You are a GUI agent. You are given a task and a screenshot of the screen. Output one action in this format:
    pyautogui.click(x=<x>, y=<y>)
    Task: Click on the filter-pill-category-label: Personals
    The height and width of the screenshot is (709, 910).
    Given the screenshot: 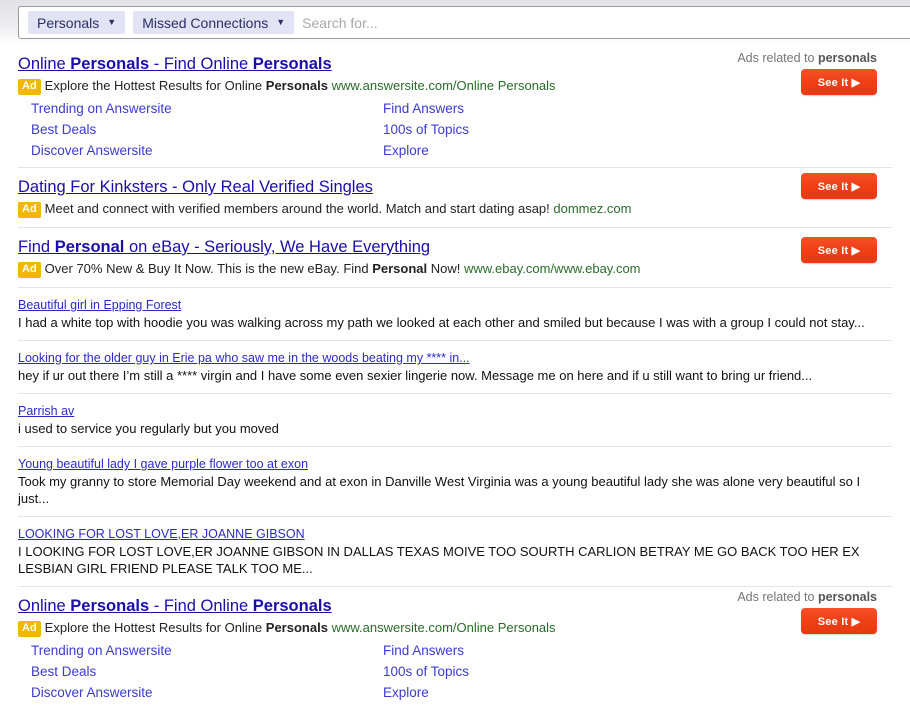 What is the action you would take?
    pyautogui.click(x=68, y=22)
    